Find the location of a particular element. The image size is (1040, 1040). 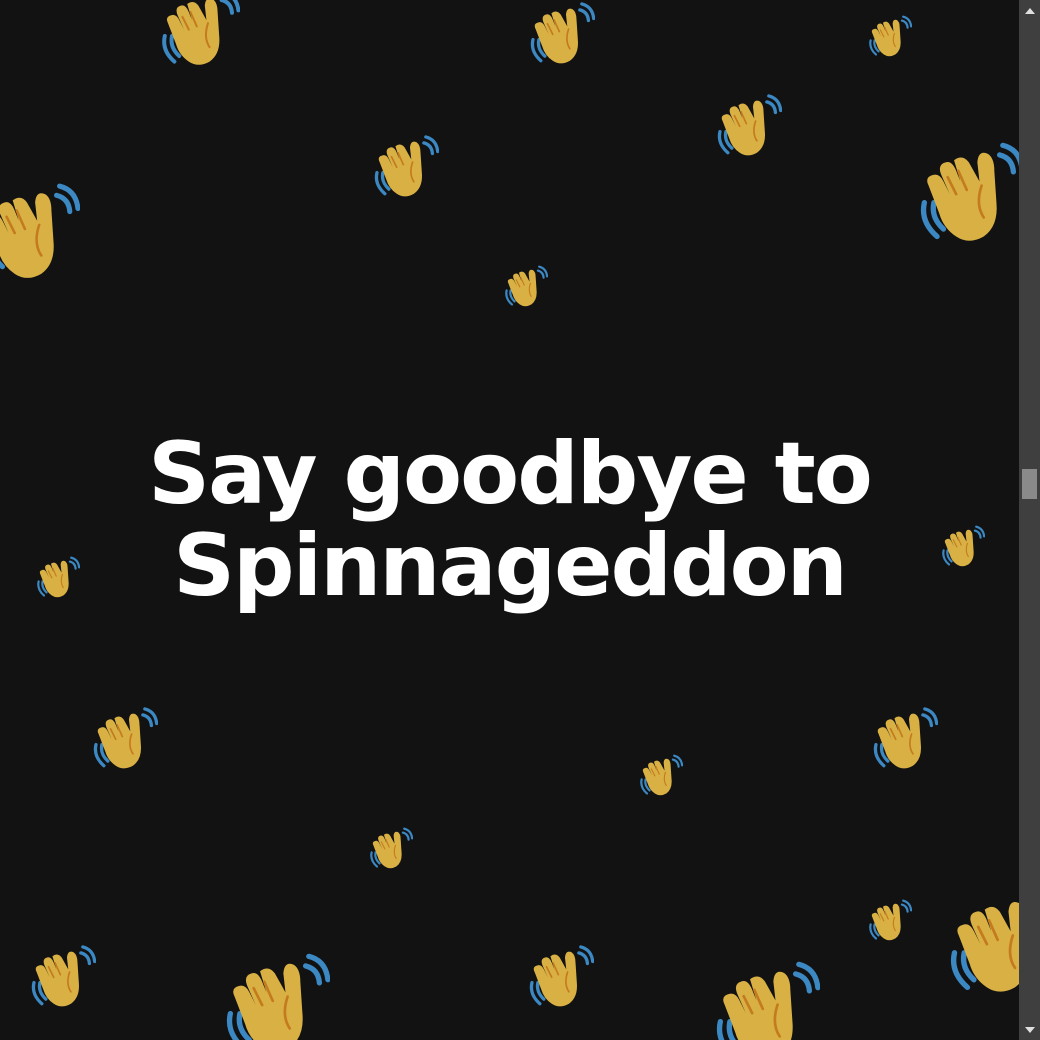

arrow-up-icon is located at coordinates (1029, 10).